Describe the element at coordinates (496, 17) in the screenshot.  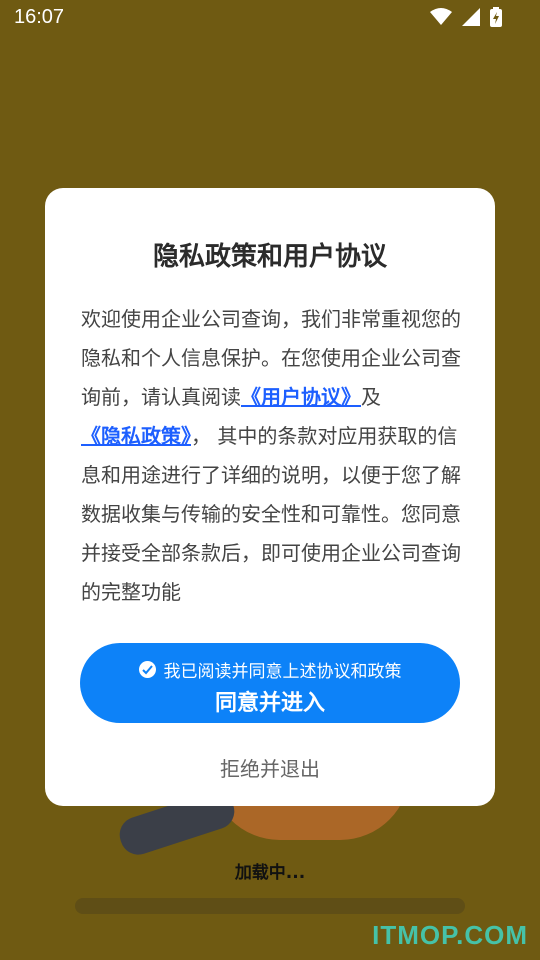
I see `battery-icon` at that location.